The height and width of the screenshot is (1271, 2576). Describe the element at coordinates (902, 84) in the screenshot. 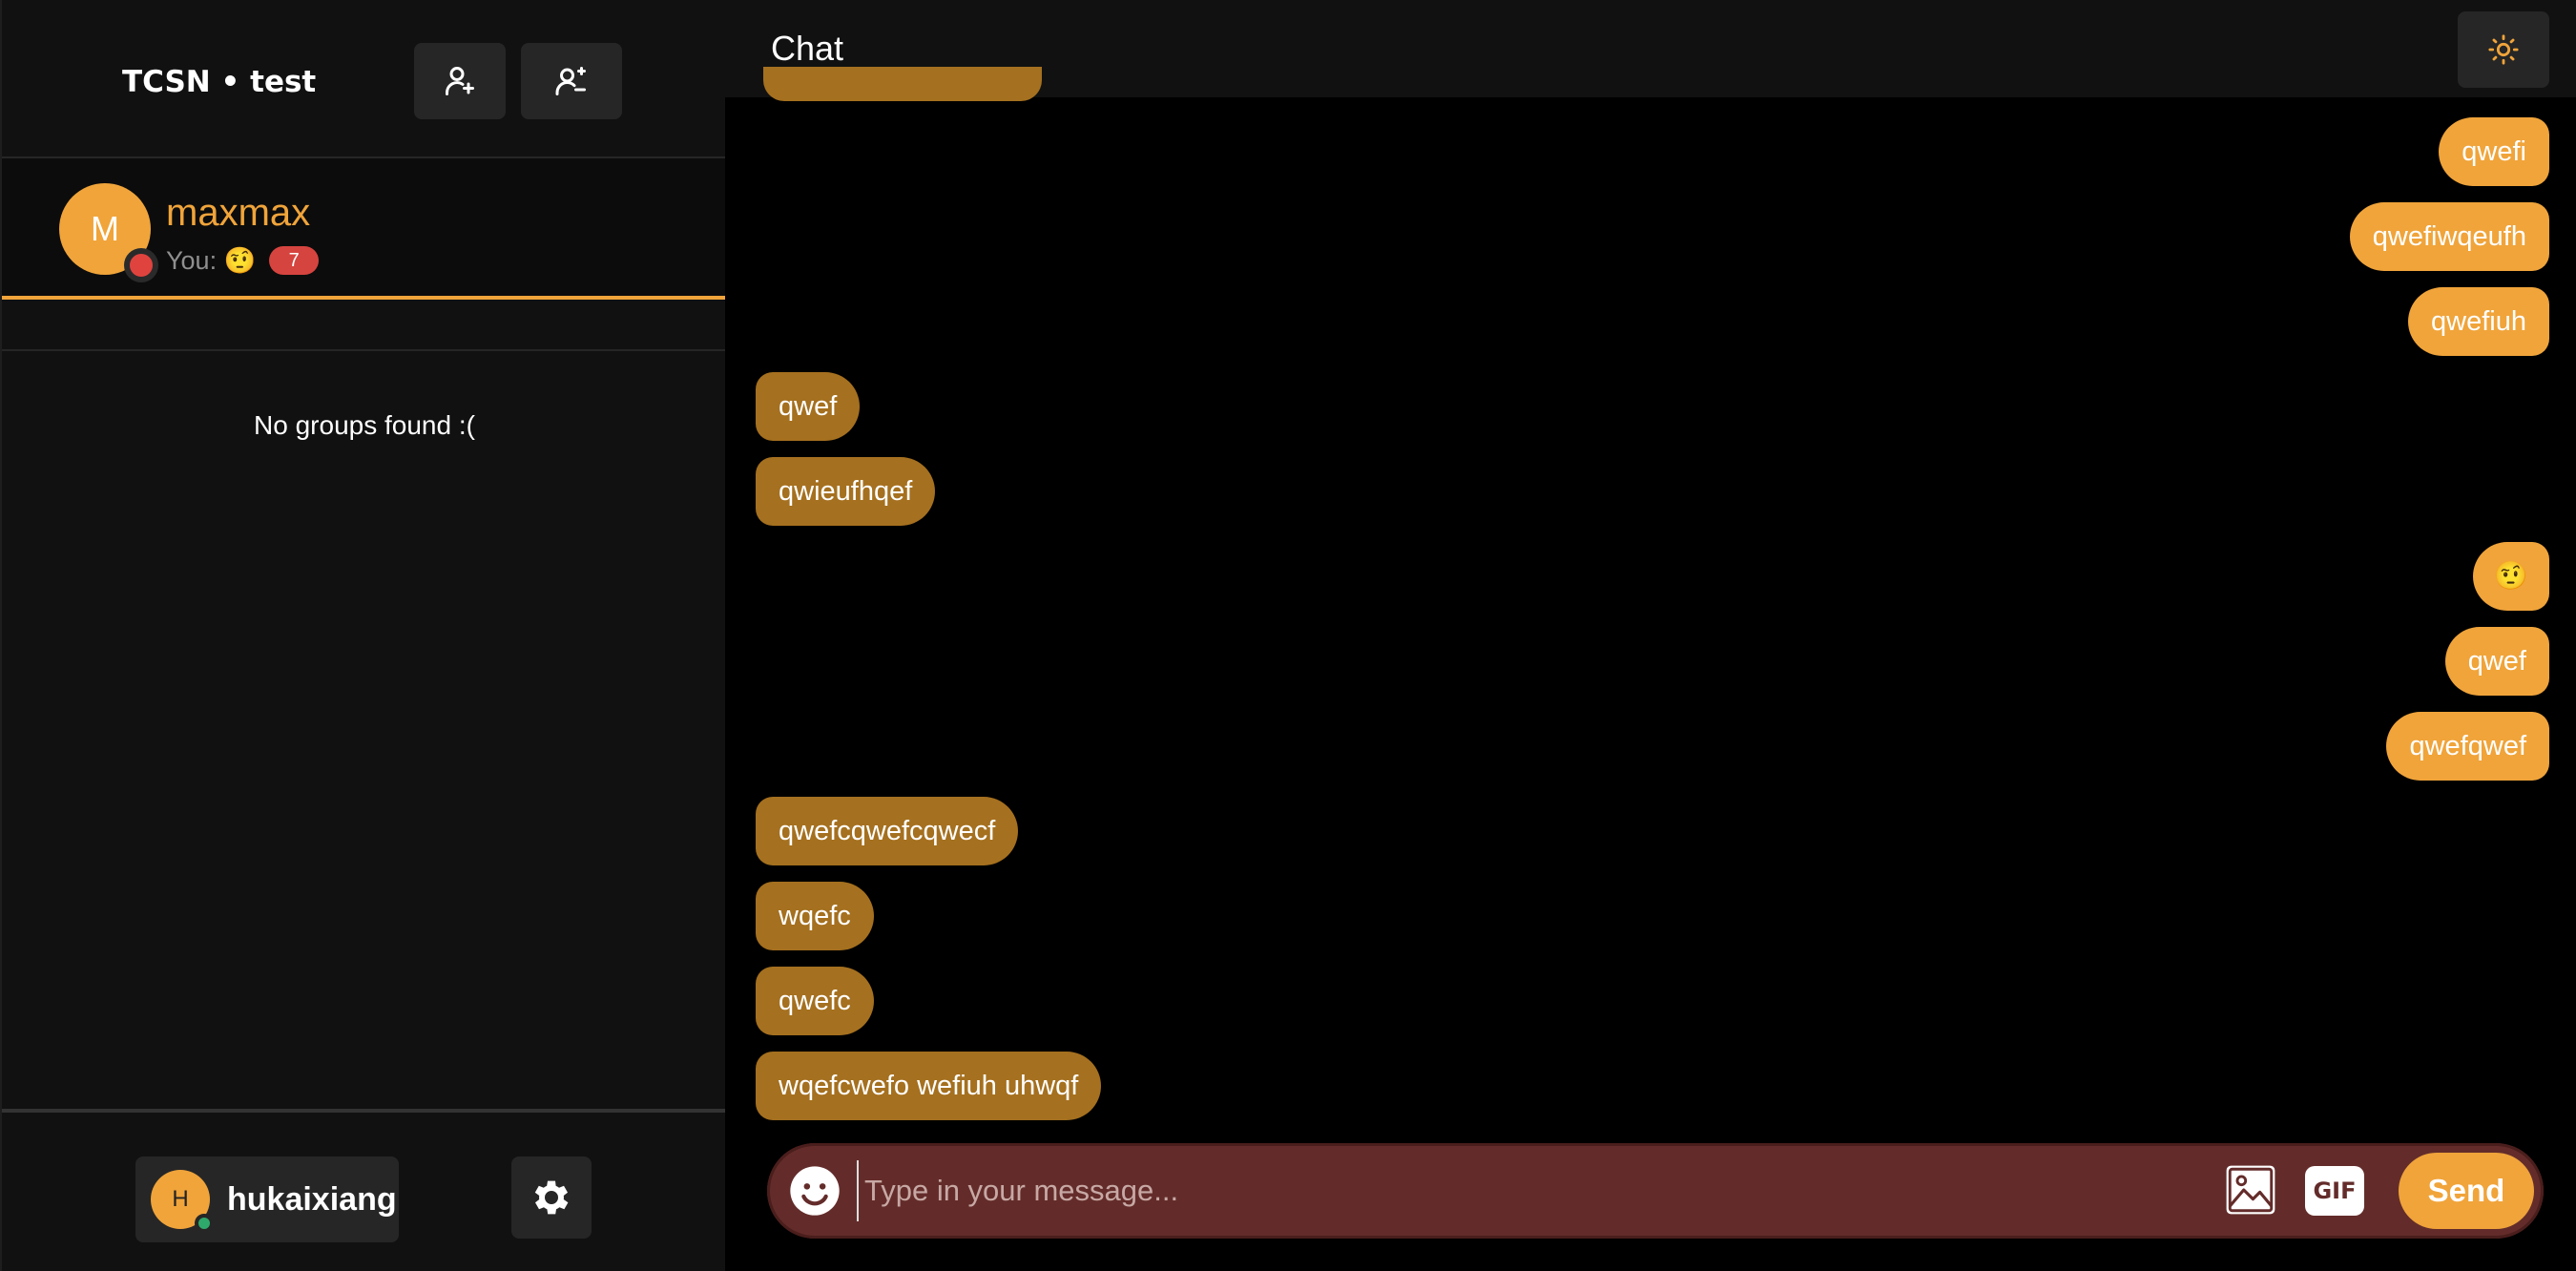

I see `message-bubble-partial` at that location.